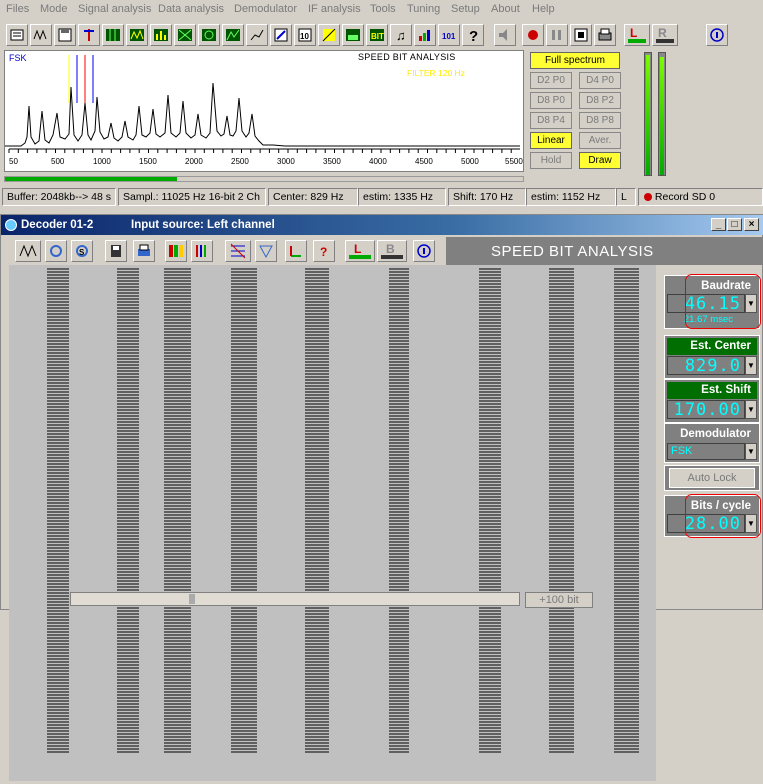  I want to click on auto-lock-panel: Auto Lock, so click(712, 478).